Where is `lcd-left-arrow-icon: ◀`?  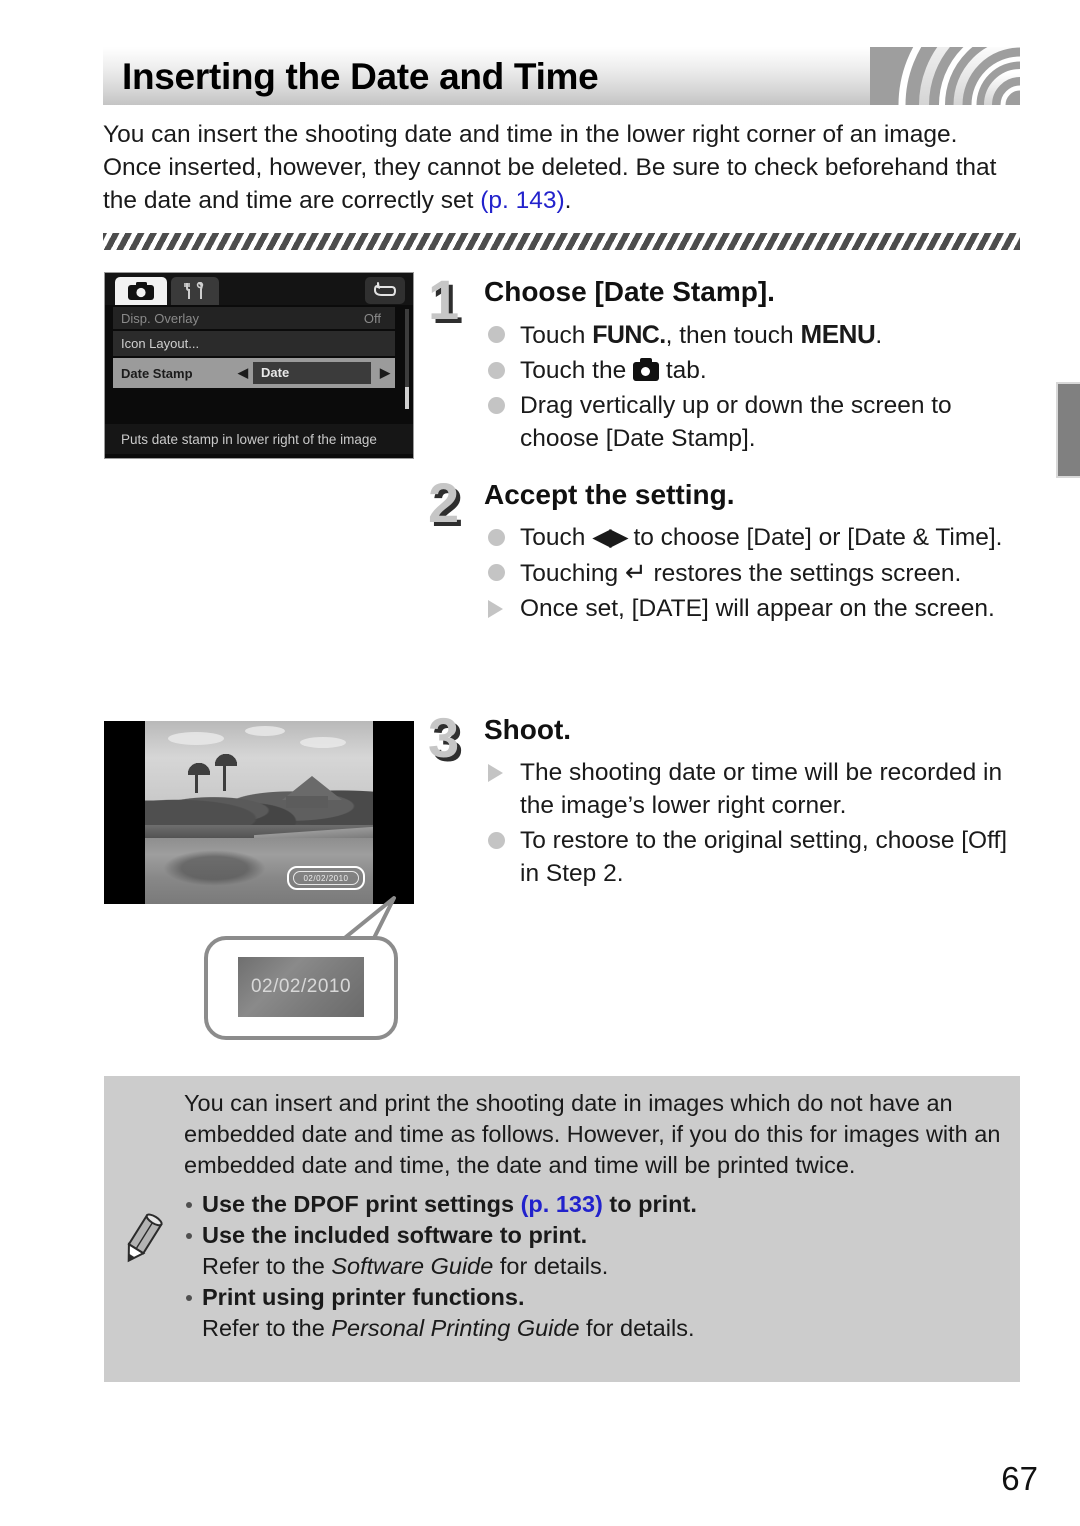
lcd-left-arrow-icon: ◀ is located at coordinates (243, 373).